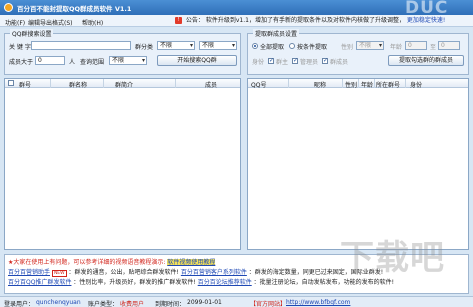 The width and height of the screenshot is (473, 307). Describe the element at coordinates (178, 20) in the screenshot. I see `warning-icon: !` at that location.